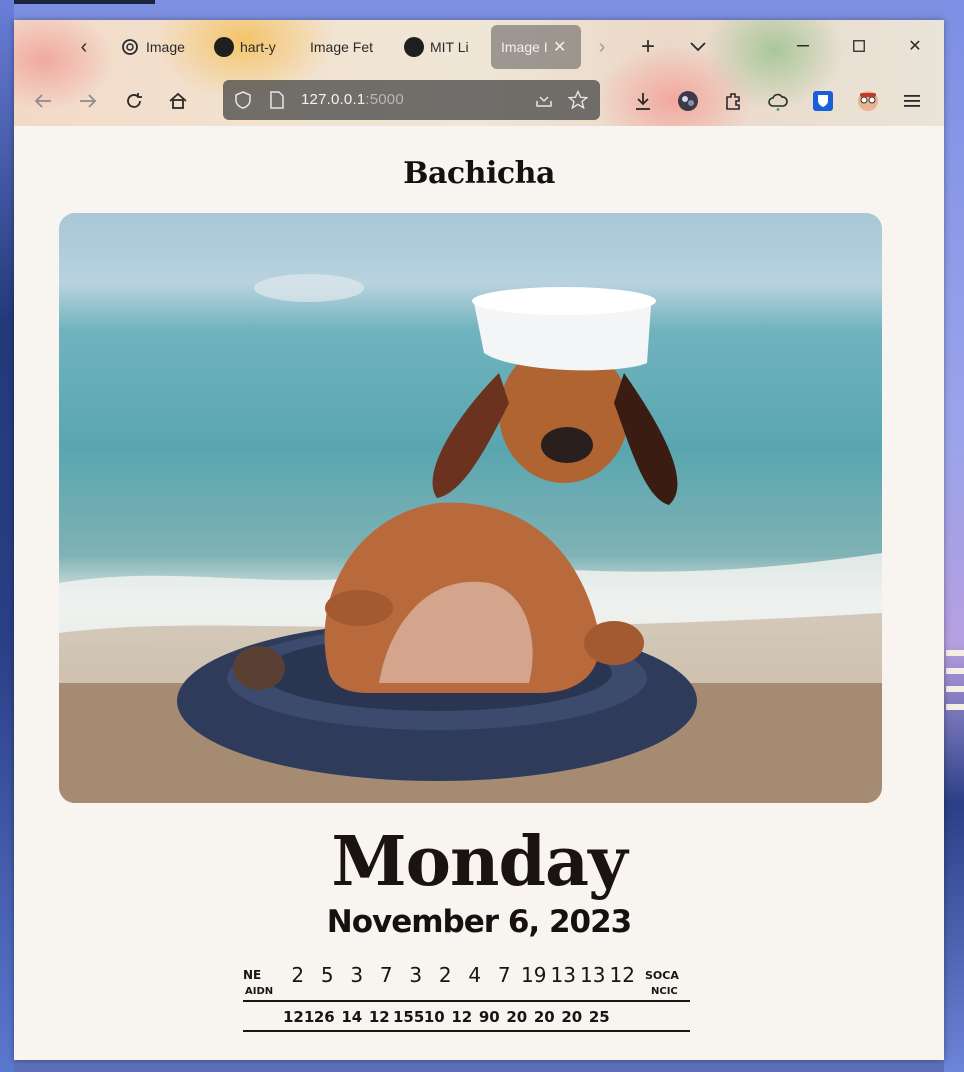  What do you see at coordinates (258, 47) in the screenshot?
I see `tab-label: hart-y` at bounding box center [258, 47].